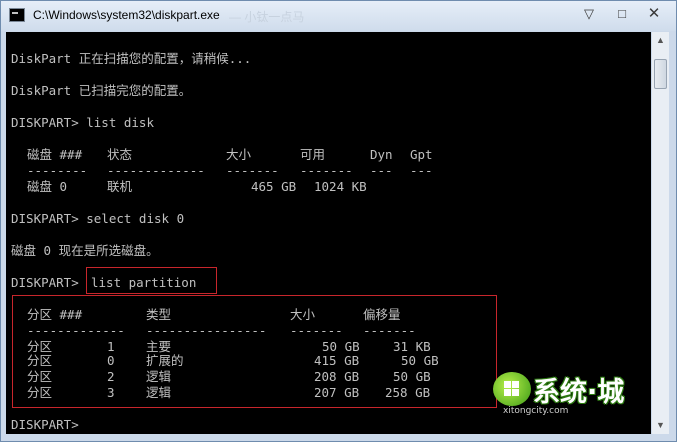  What do you see at coordinates (512, 389) in the screenshot?
I see `windows-logo-icon` at bounding box center [512, 389].